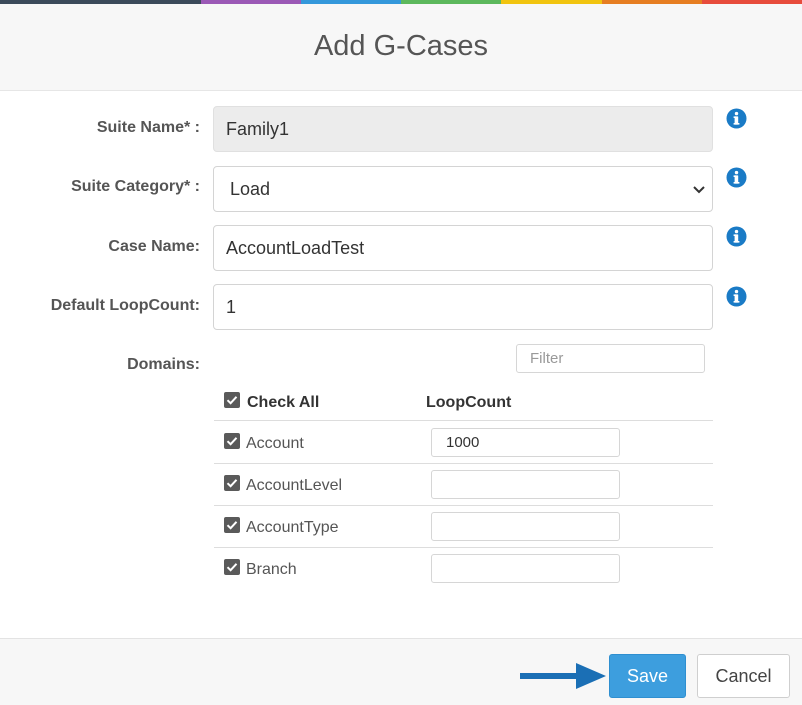  Describe the element at coordinates (250, 188) in the screenshot. I see `suite-category-value: Load` at that location.